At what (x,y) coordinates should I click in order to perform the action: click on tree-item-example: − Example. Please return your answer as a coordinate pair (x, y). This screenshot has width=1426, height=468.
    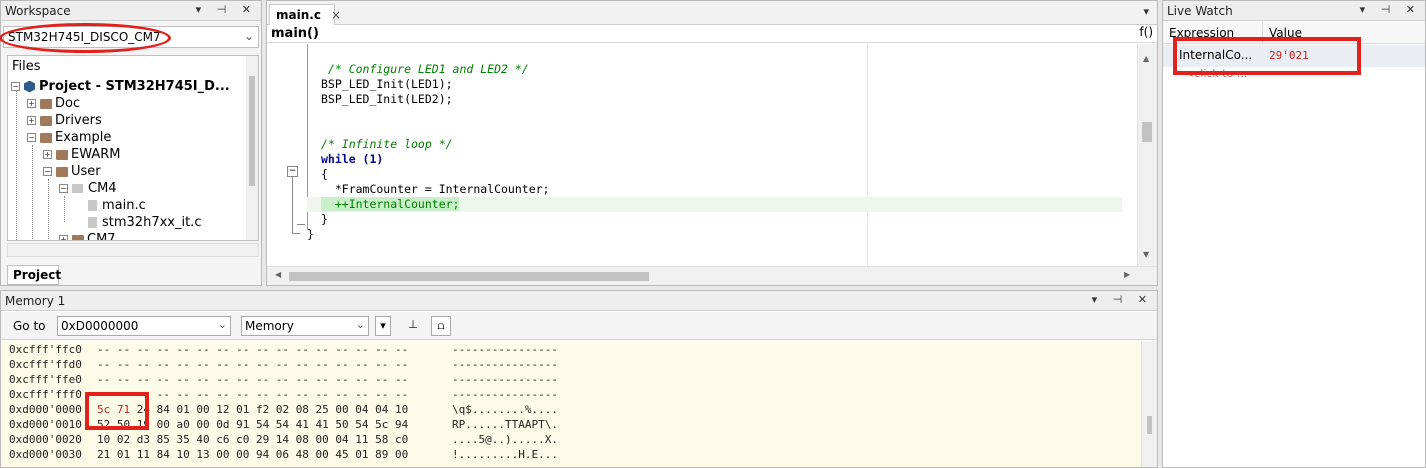
    Looking at the image, I should click on (69, 137).